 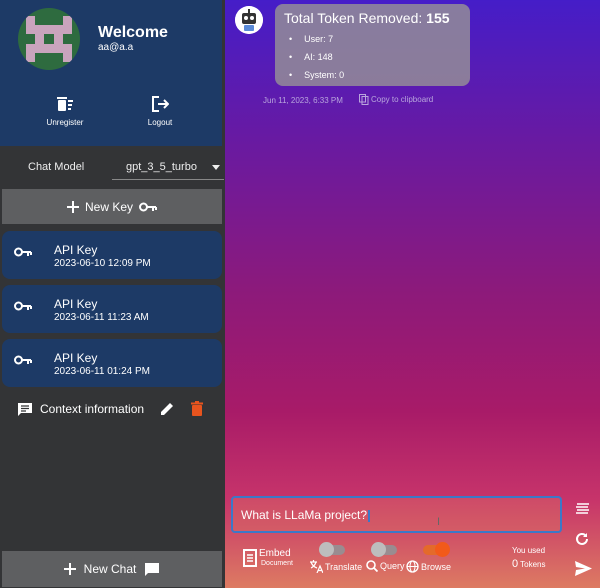 What do you see at coordinates (372, 566) in the screenshot?
I see `search-icon` at bounding box center [372, 566].